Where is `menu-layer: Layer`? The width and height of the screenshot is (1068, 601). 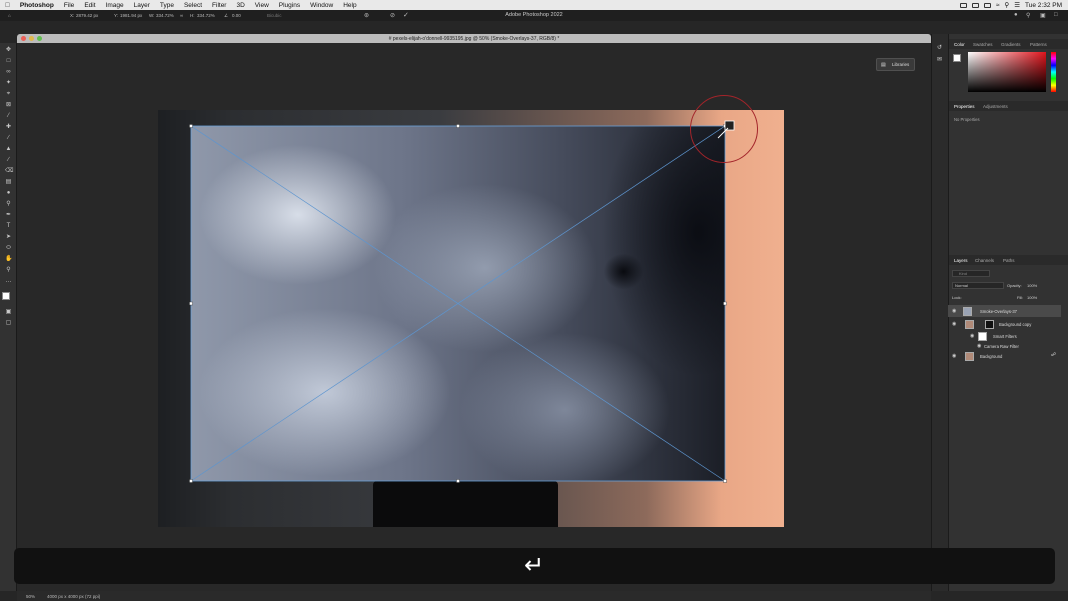 menu-layer: Layer is located at coordinates (142, 5).